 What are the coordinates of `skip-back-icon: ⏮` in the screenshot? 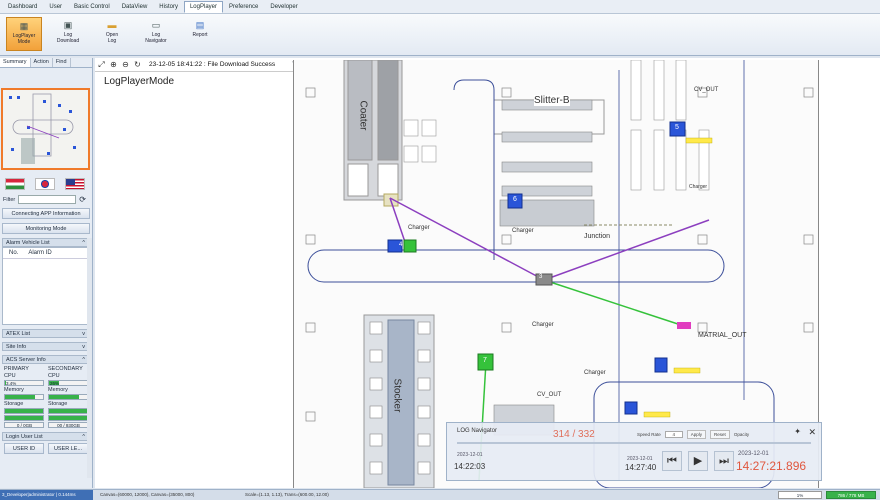 It's located at (672, 461).